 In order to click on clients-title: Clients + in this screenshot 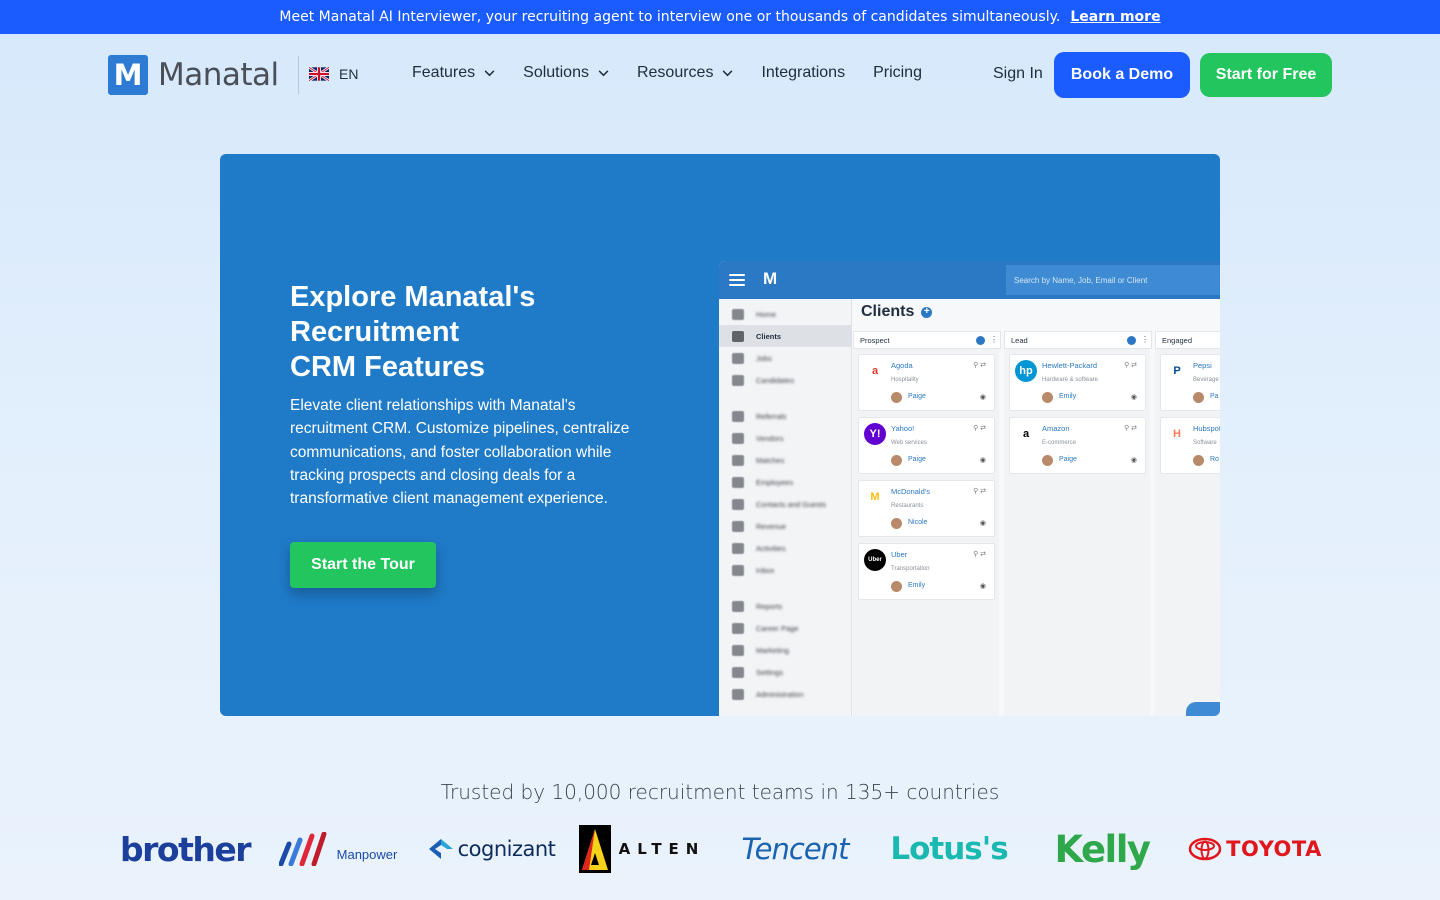, I will do `click(897, 312)`.